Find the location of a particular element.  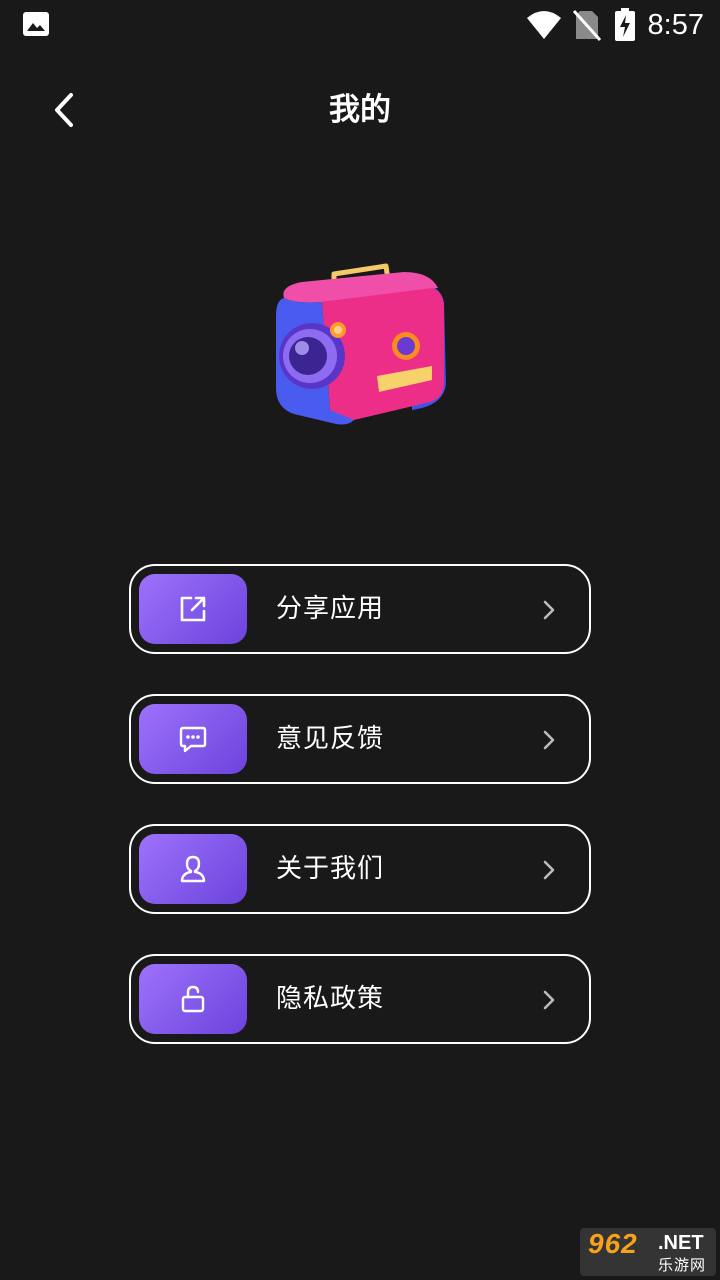

battery-charging-icon is located at coordinates (624, 24).